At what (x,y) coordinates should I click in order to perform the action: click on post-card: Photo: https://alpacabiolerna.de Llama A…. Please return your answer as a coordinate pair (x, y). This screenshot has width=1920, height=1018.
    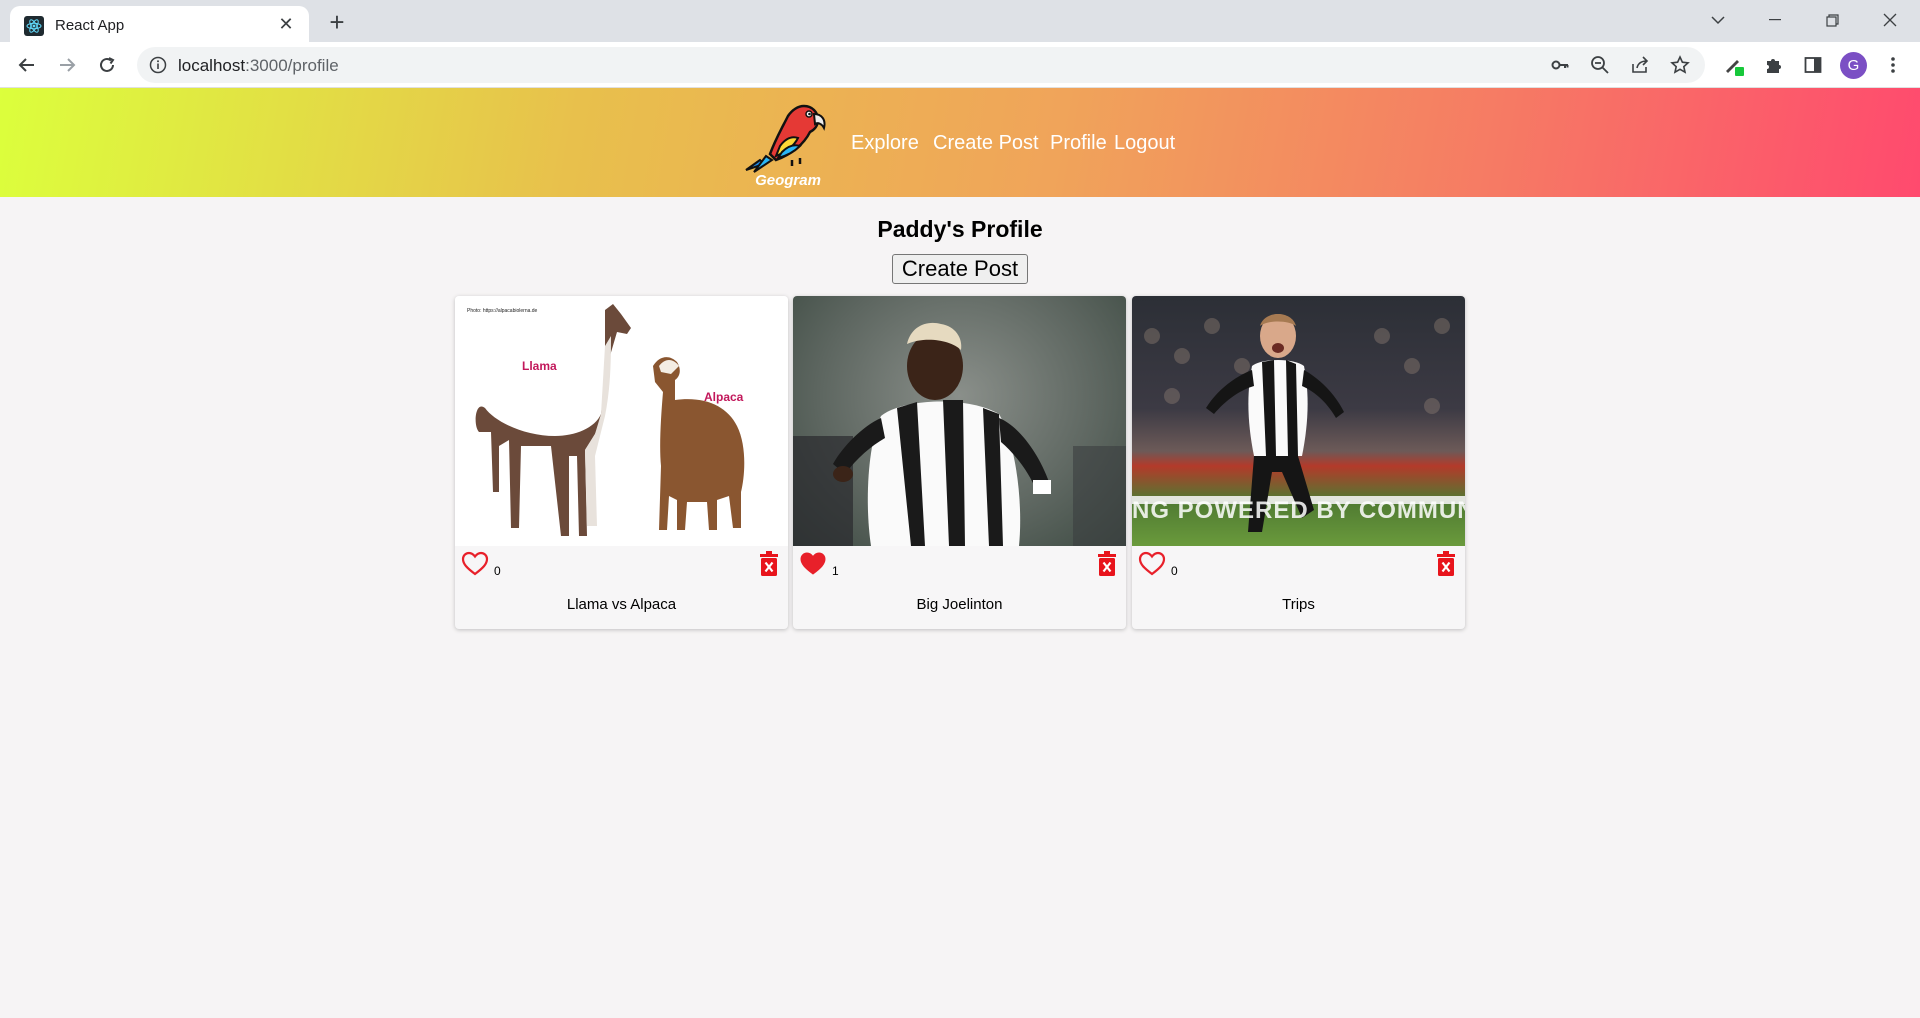
    Looking at the image, I should click on (621, 462).